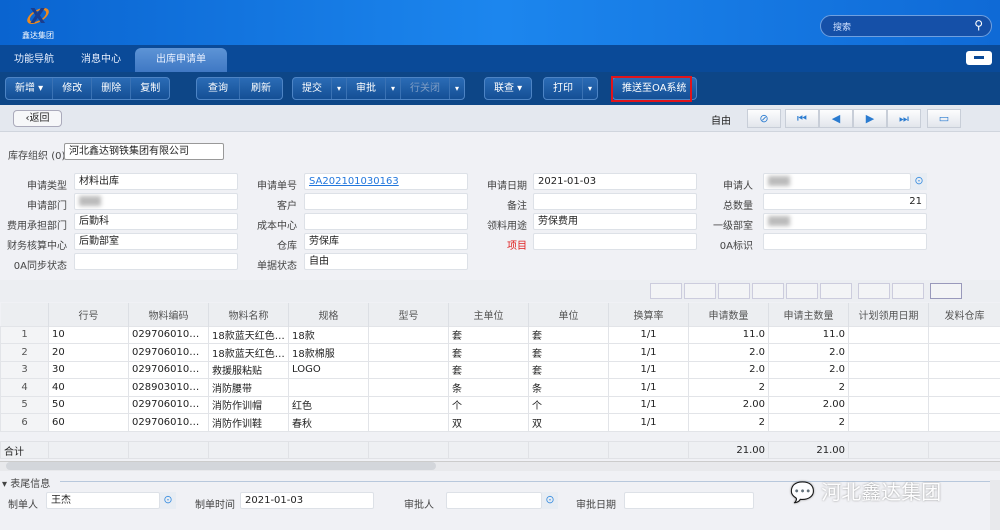 The width and height of the screenshot is (1000, 530). Describe the element at coordinates (156, 181) in the screenshot. I see `apply-type-field: 材料出库` at that location.